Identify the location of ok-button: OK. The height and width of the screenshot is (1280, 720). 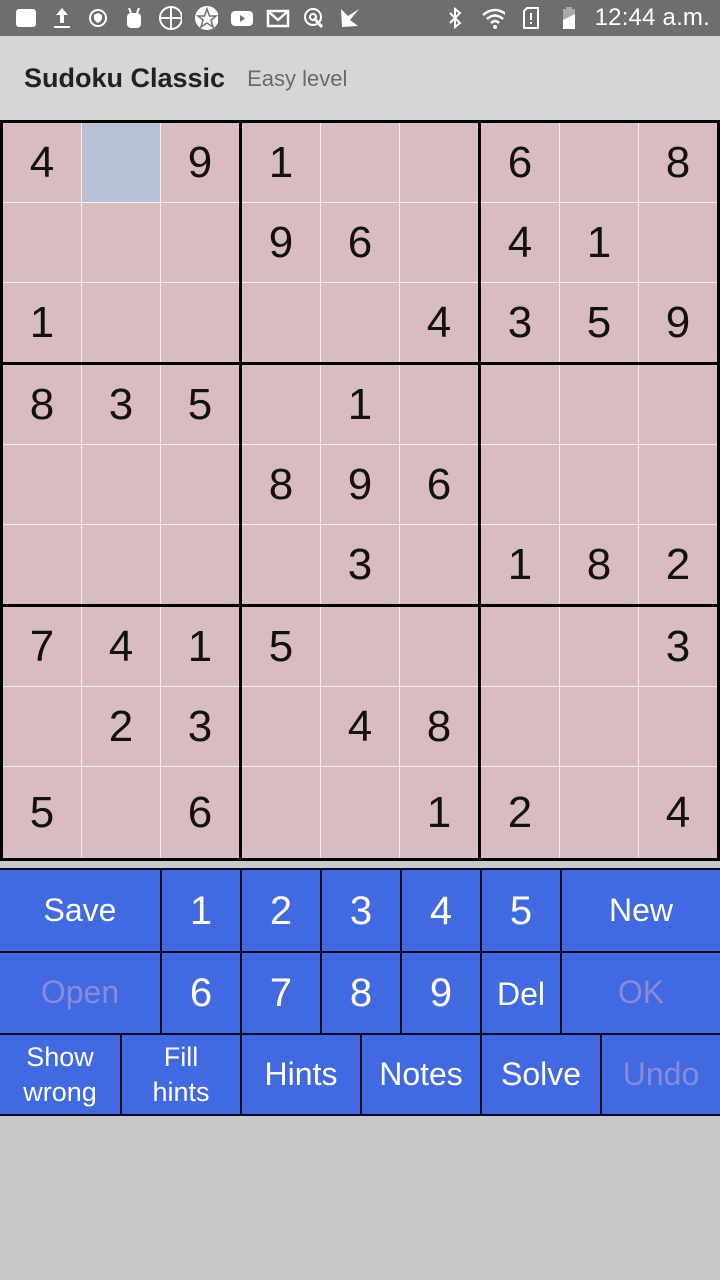
(641, 993).